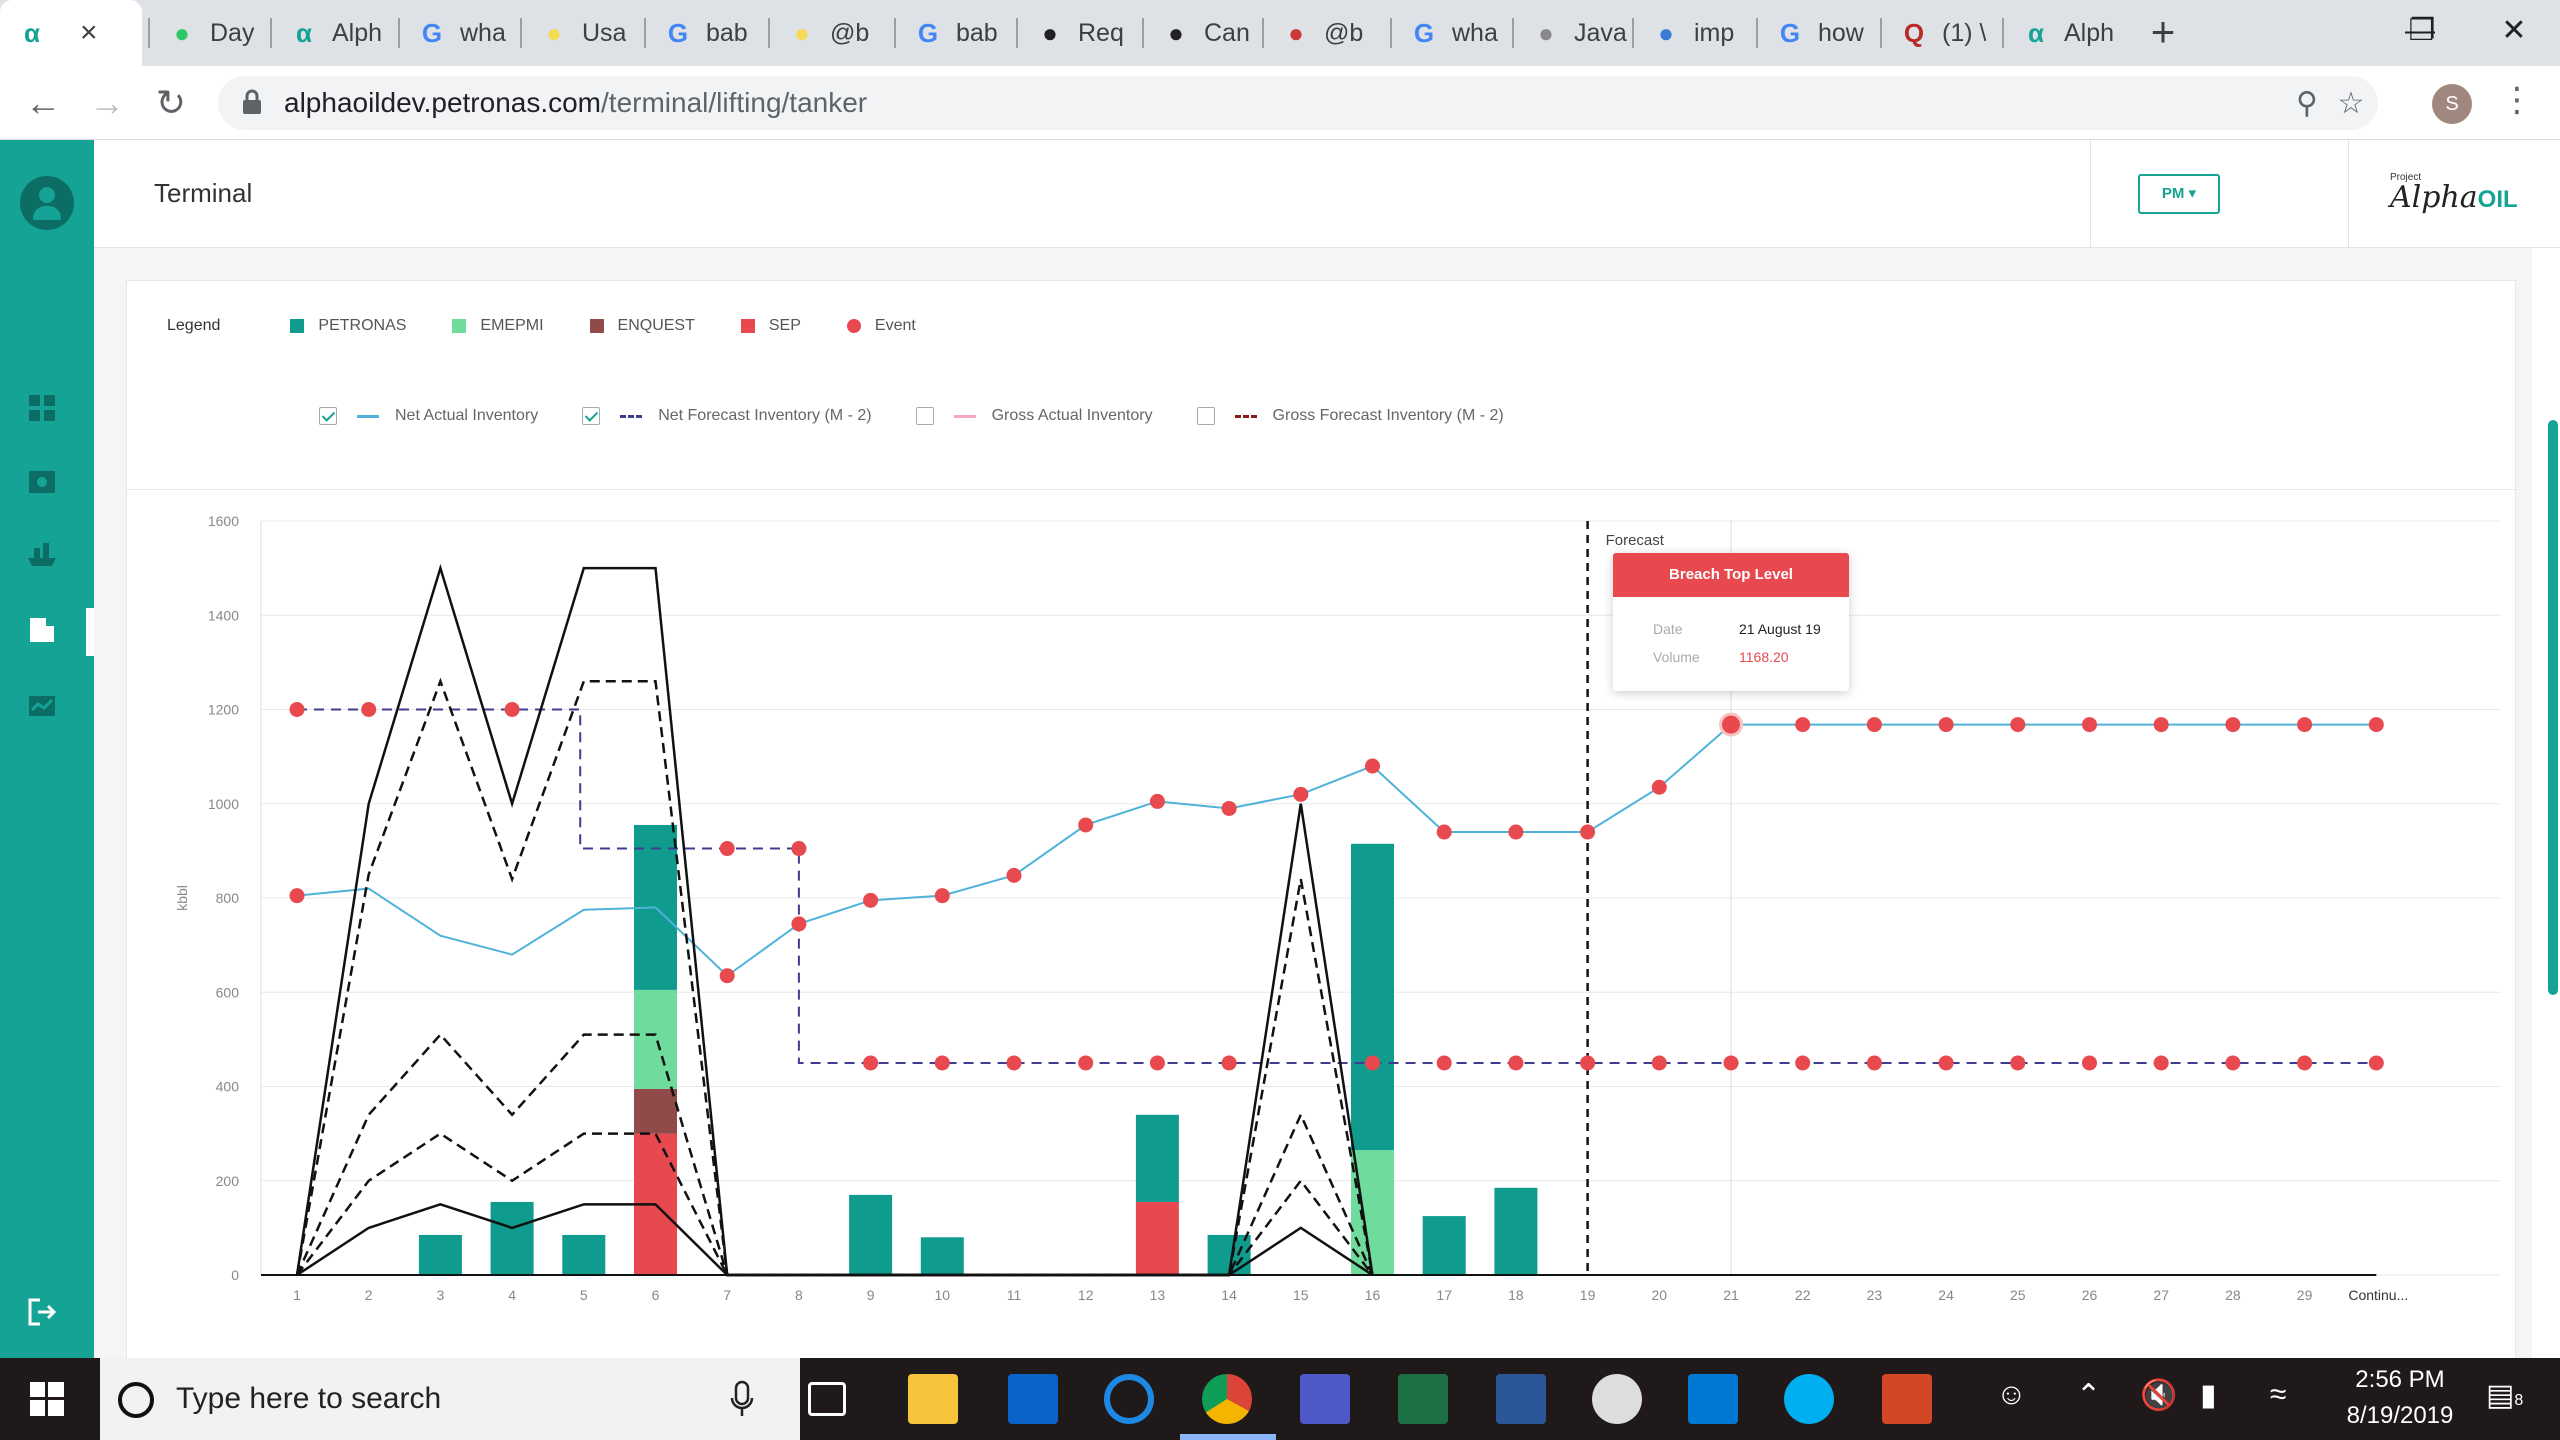 This screenshot has width=2560, height=1440. I want to click on browser-tab: ● imp, so click(1692, 33).